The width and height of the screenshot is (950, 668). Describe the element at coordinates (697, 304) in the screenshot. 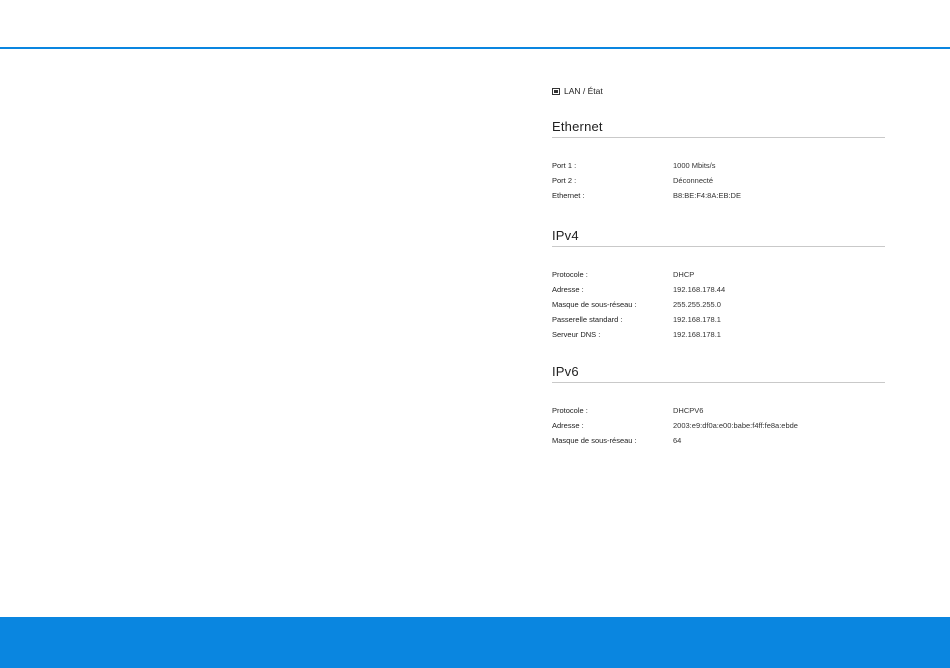

I see `info-value: 255.255.255.0` at that location.